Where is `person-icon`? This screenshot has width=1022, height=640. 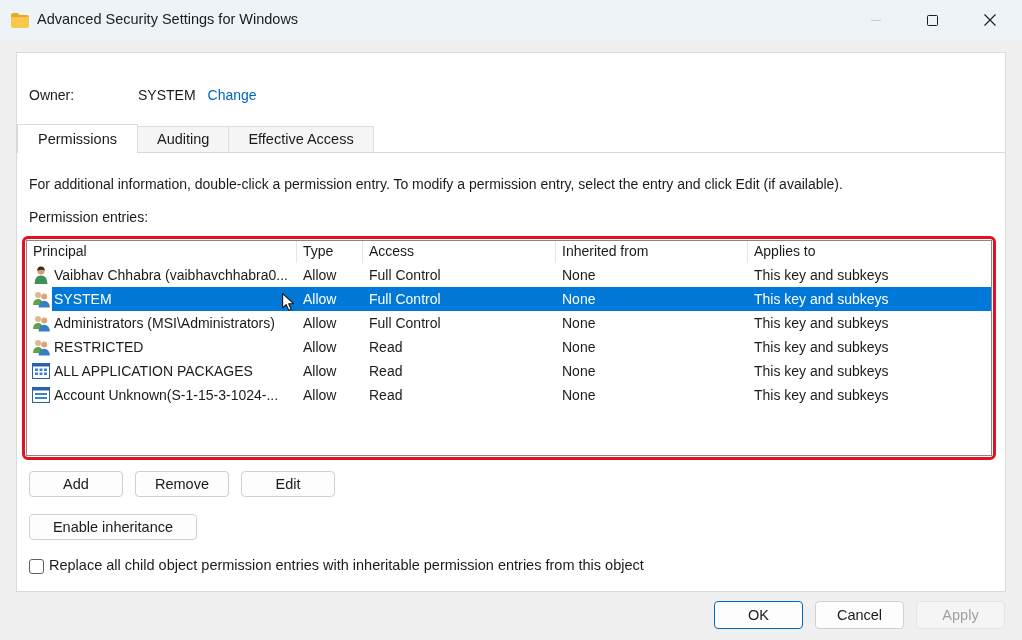
person-icon is located at coordinates (41, 275).